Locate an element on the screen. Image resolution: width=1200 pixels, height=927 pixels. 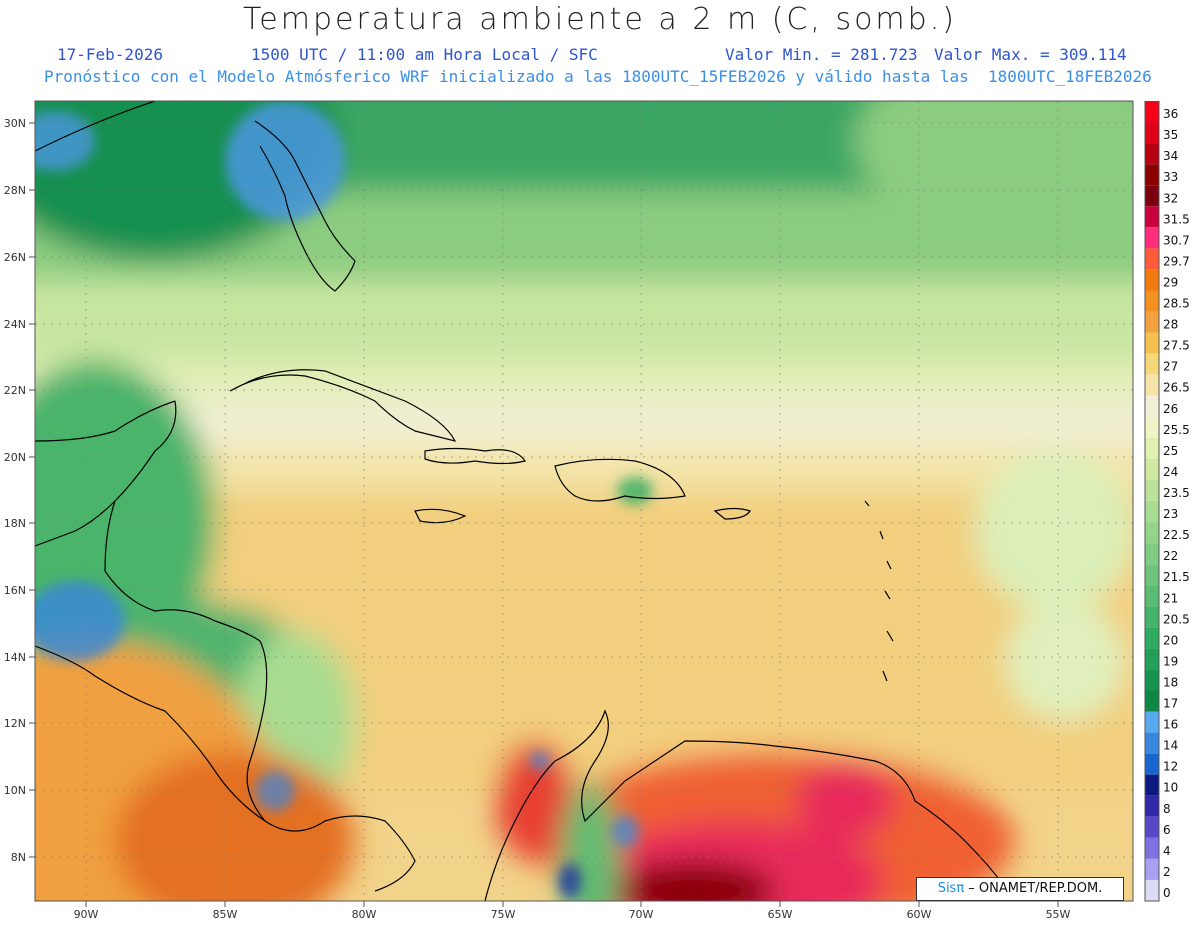
legend-label: 29 is located at coordinates (1170, 282).